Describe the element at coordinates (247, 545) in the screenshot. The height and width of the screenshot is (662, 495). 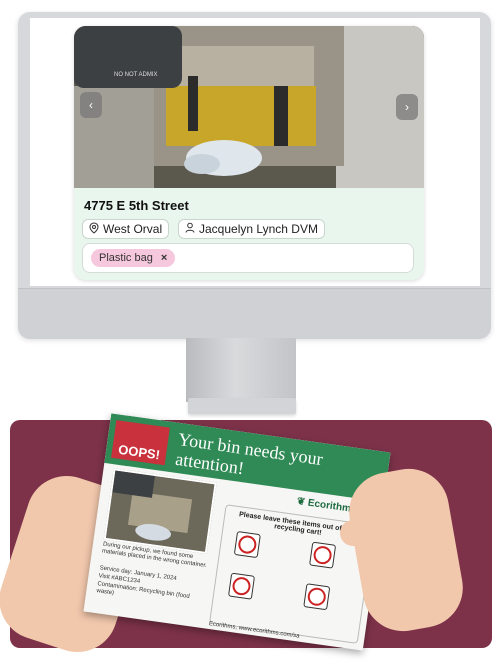
I see `no-bag-icon` at that location.